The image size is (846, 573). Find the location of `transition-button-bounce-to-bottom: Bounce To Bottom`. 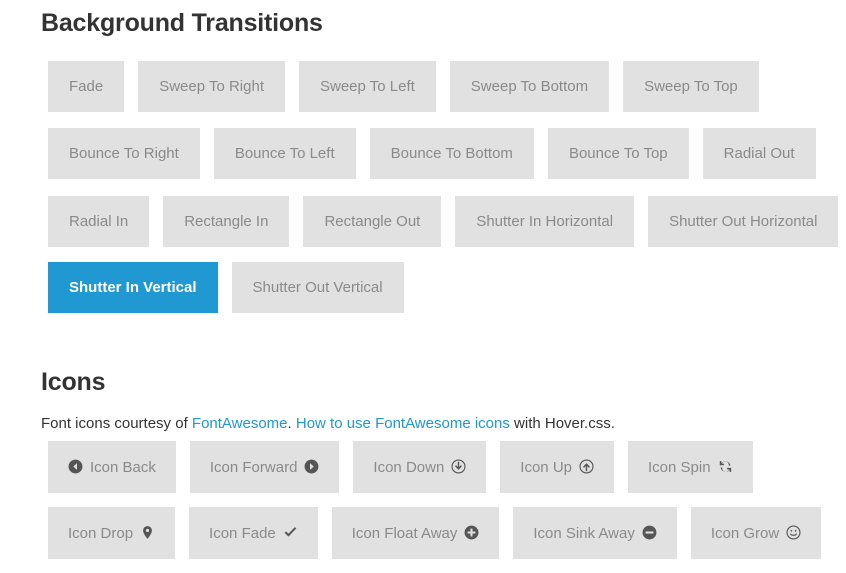

transition-button-bounce-to-bottom: Bounce To Bottom is located at coordinates (451, 153).